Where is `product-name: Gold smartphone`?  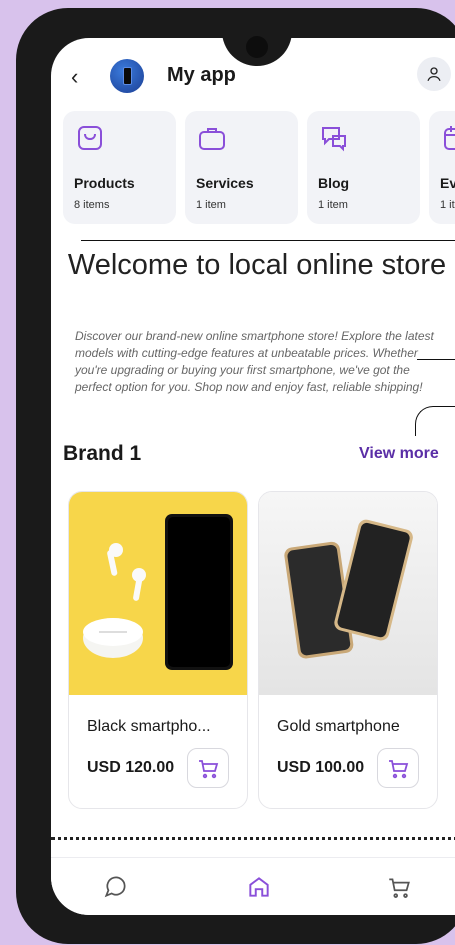
product-name: Gold smartphone is located at coordinates (338, 726).